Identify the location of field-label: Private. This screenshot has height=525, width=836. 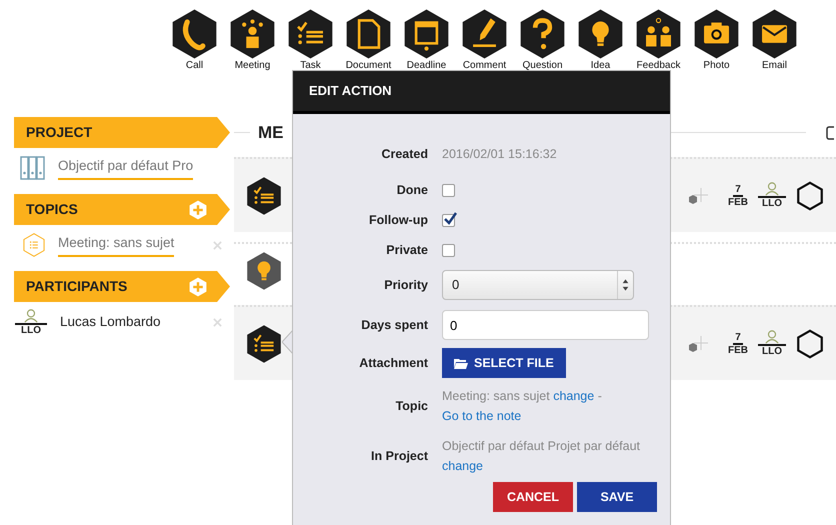
(406, 250).